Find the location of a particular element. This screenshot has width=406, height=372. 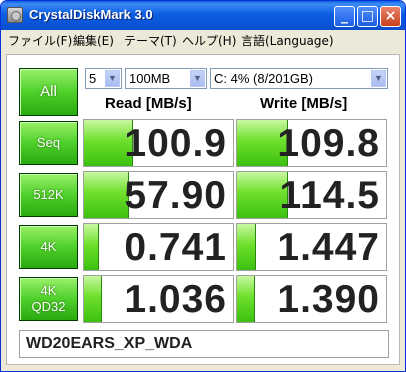

read-value: 1.036 is located at coordinates (175, 299).